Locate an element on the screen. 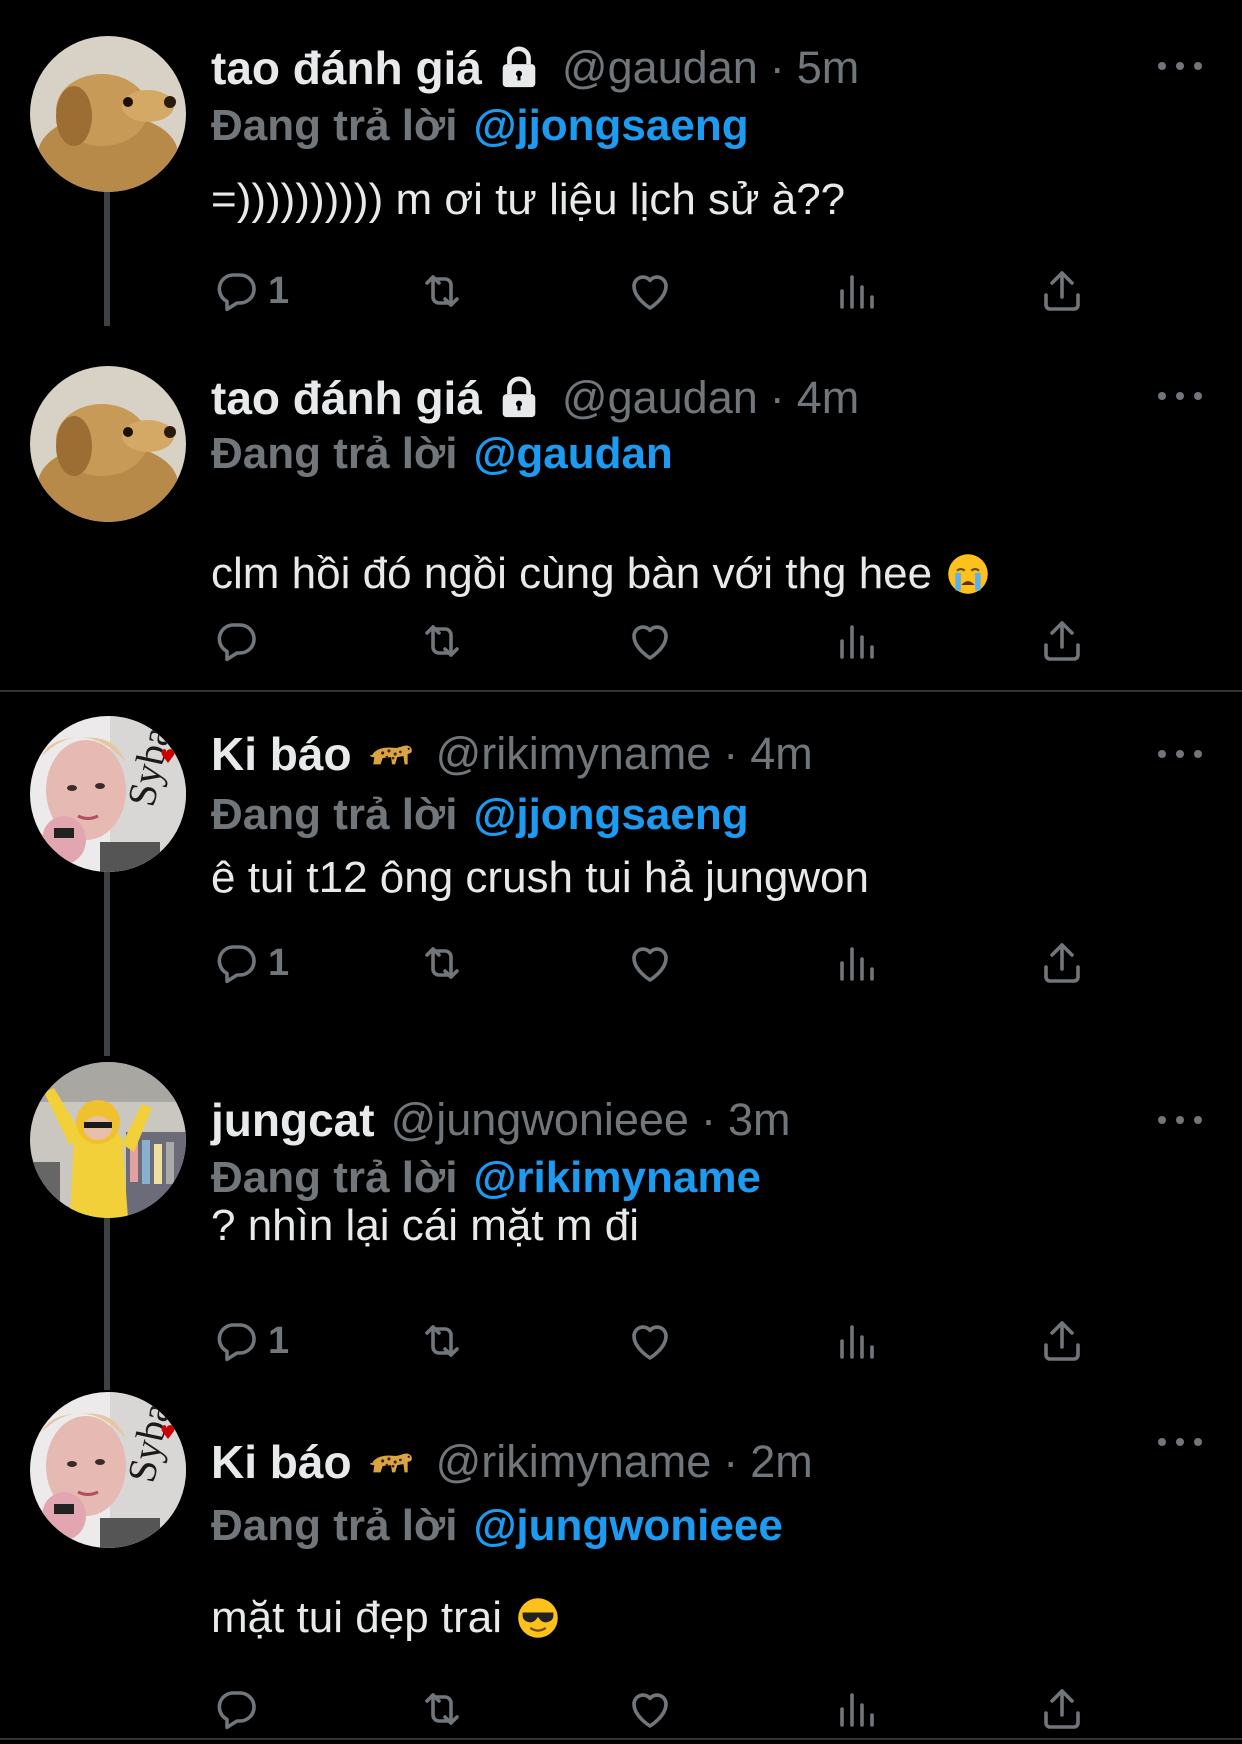 This screenshot has width=1242, height=1744. tweet-body: ? nhìn lại cái mặt m đi is located at coordinates (425, 1225).